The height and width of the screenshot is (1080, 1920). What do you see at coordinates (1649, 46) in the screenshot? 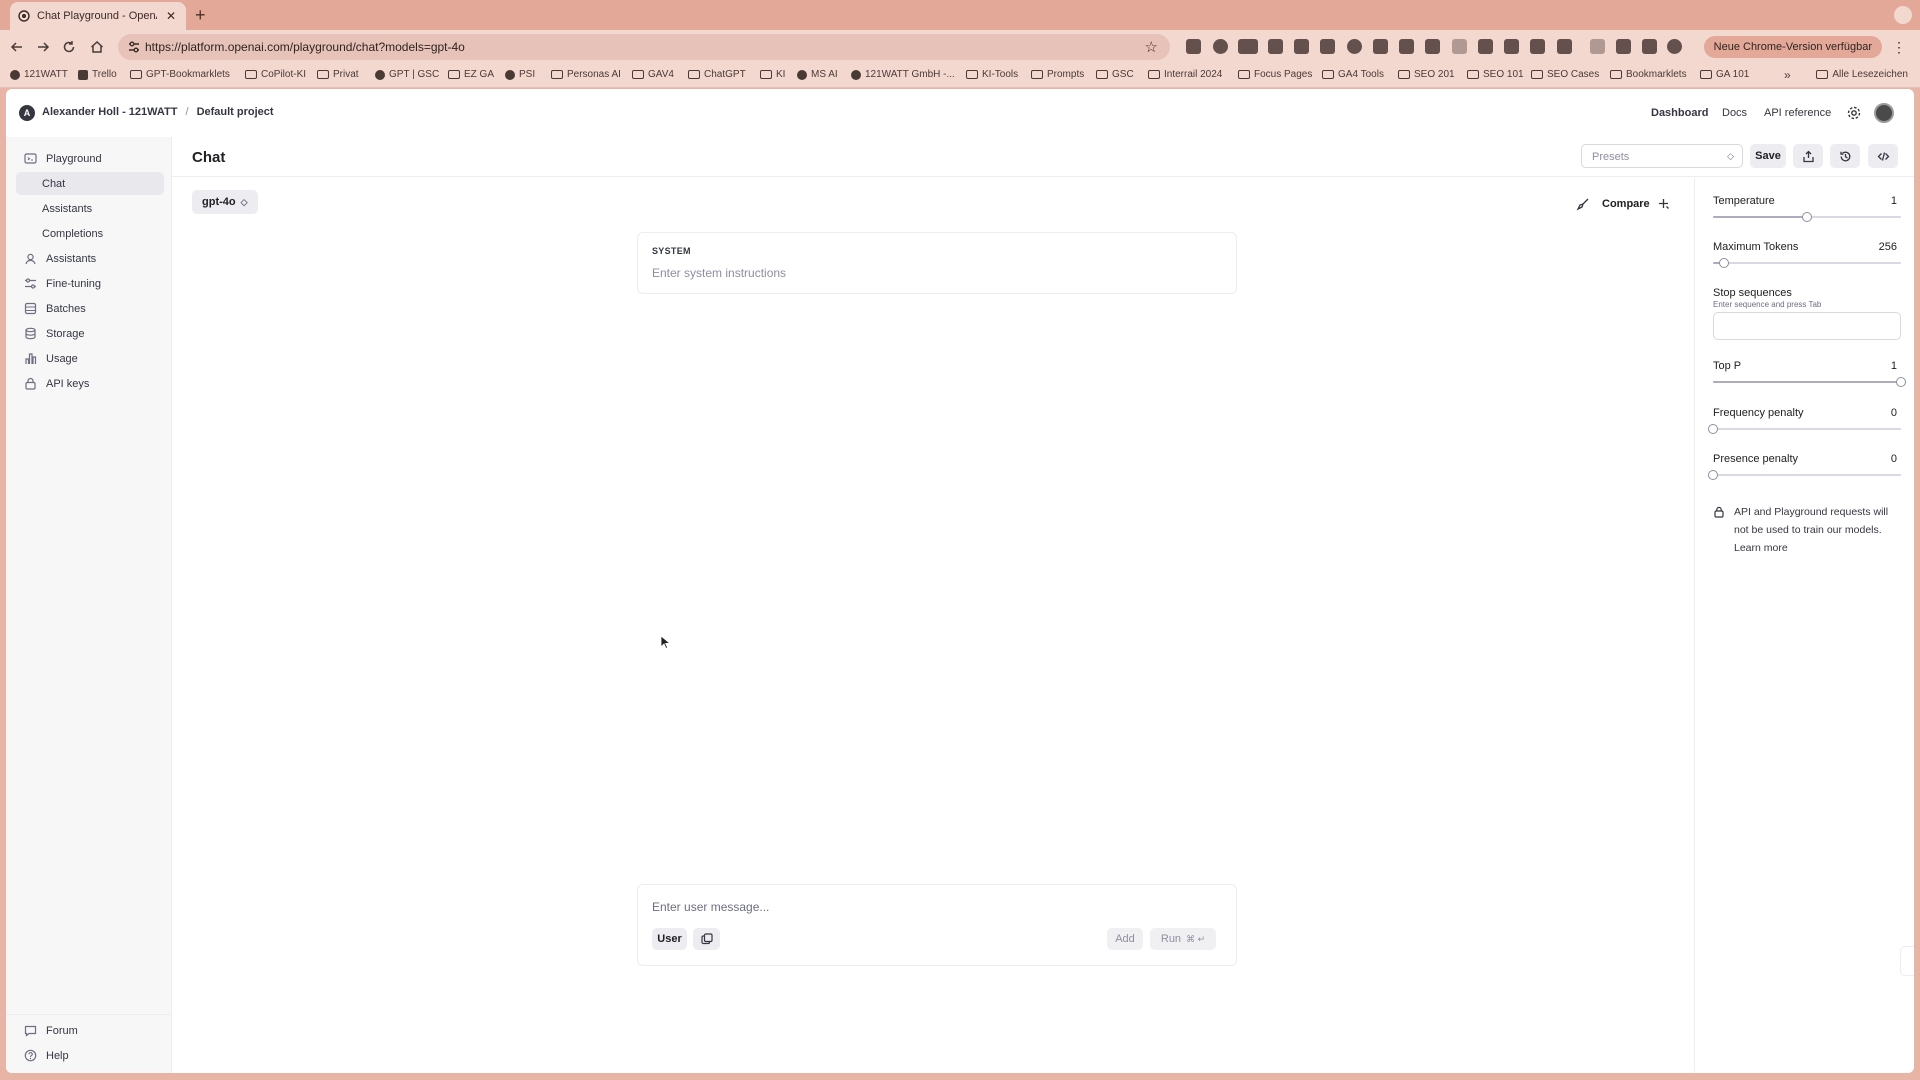
I see `download-icon` at bounding box center [1649, 46].